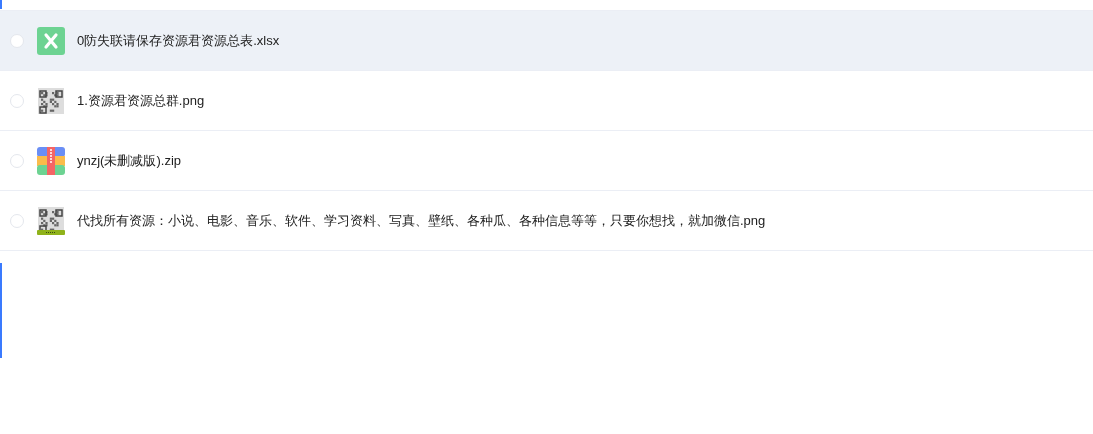  I want to click on file-name: 代找所有资源：小说、电影、音乐、软件、学习资料、写真、壁纸、各种瓜、各种信息等等，只要你想找，就加微信.png, so click(421, 220).